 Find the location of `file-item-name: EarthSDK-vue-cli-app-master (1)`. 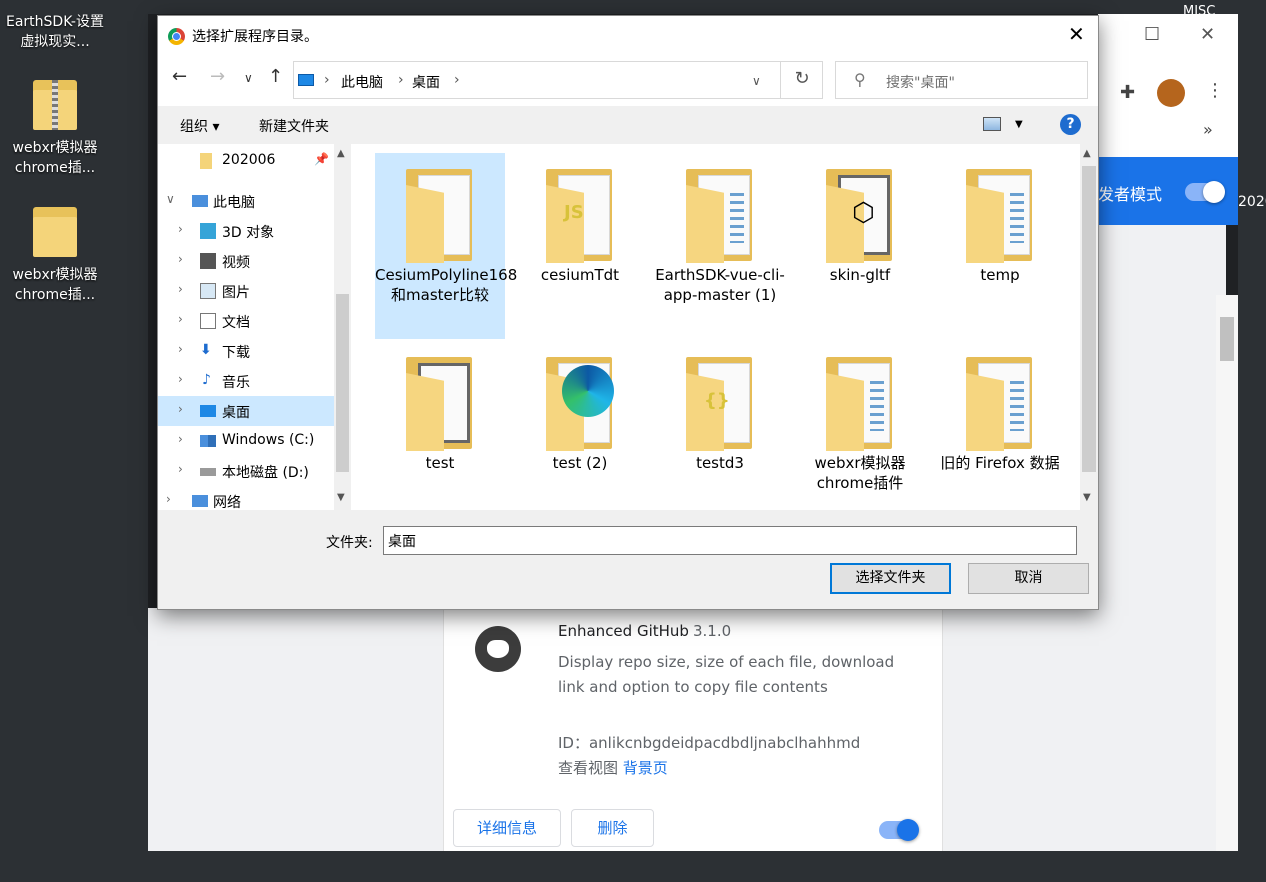

file-item-name: EarthSDK-vue-cli-app-master (1) is located at coordinates (720, 285).